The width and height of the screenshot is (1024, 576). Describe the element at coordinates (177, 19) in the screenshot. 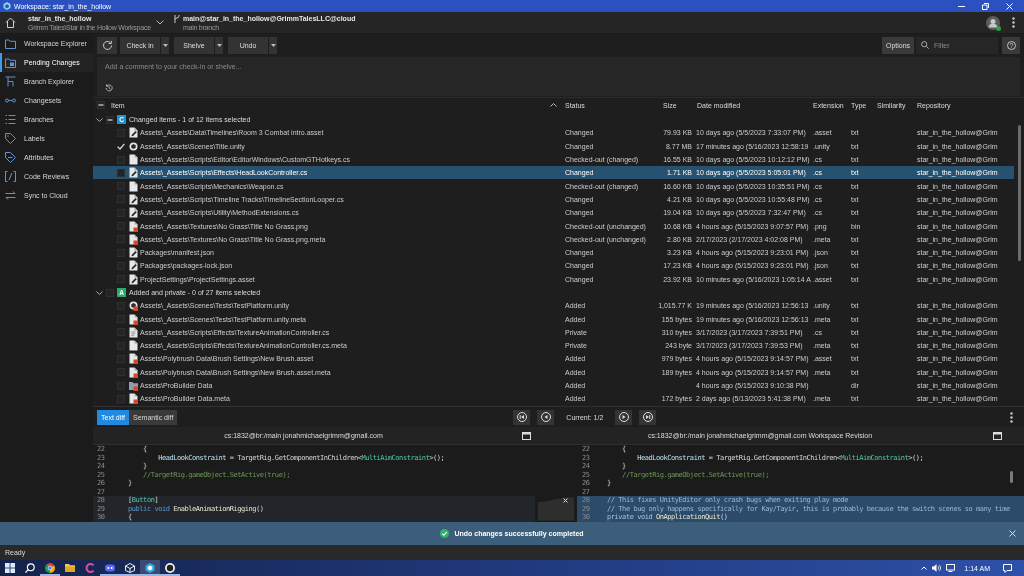

I see `branch-icon` at that location.